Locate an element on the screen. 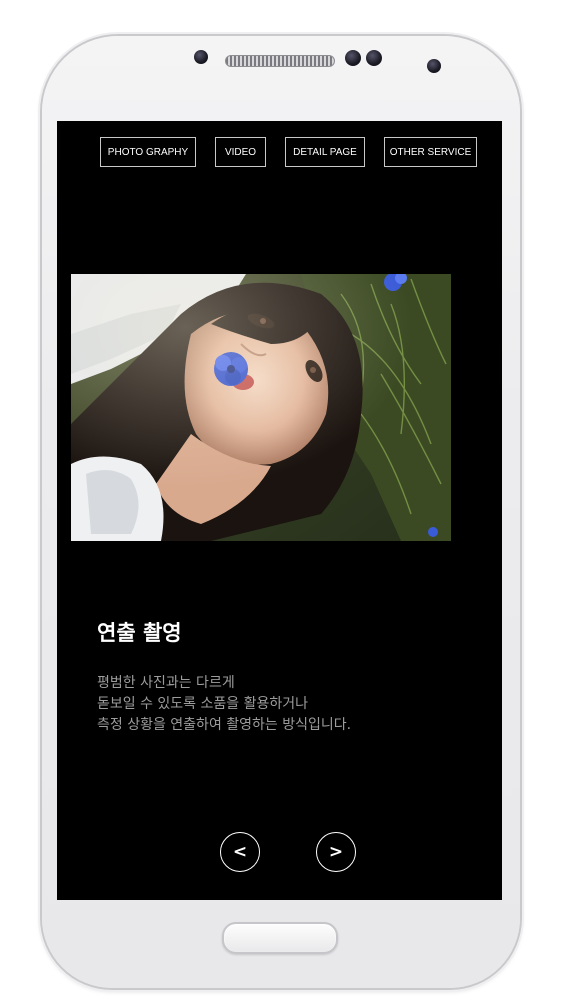  next-slide-button: > is located at coordinates (336, 852).